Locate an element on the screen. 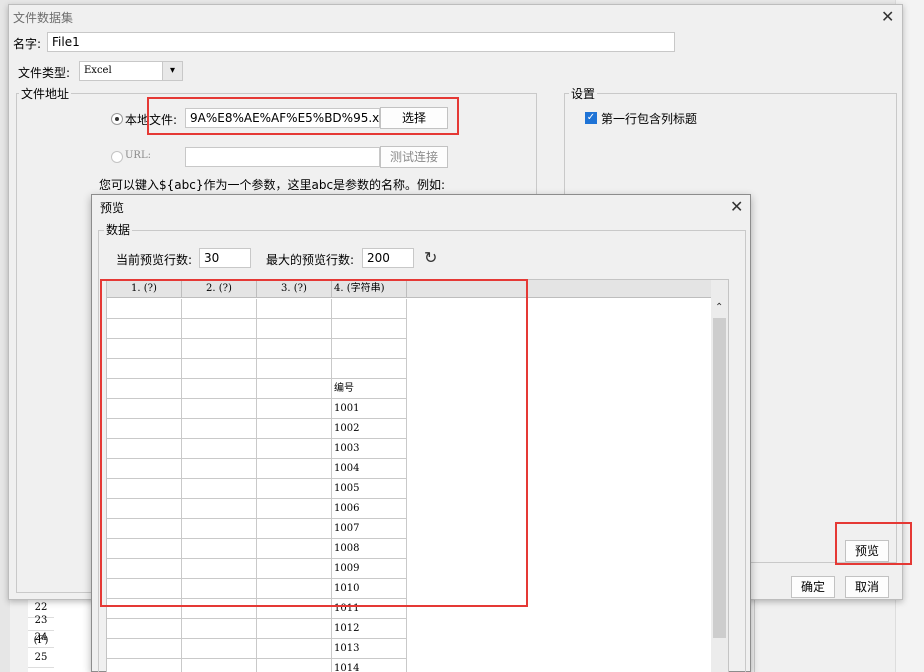 The image size is (924, 672). background-panel-bottom is located at coordinates (787, 635).